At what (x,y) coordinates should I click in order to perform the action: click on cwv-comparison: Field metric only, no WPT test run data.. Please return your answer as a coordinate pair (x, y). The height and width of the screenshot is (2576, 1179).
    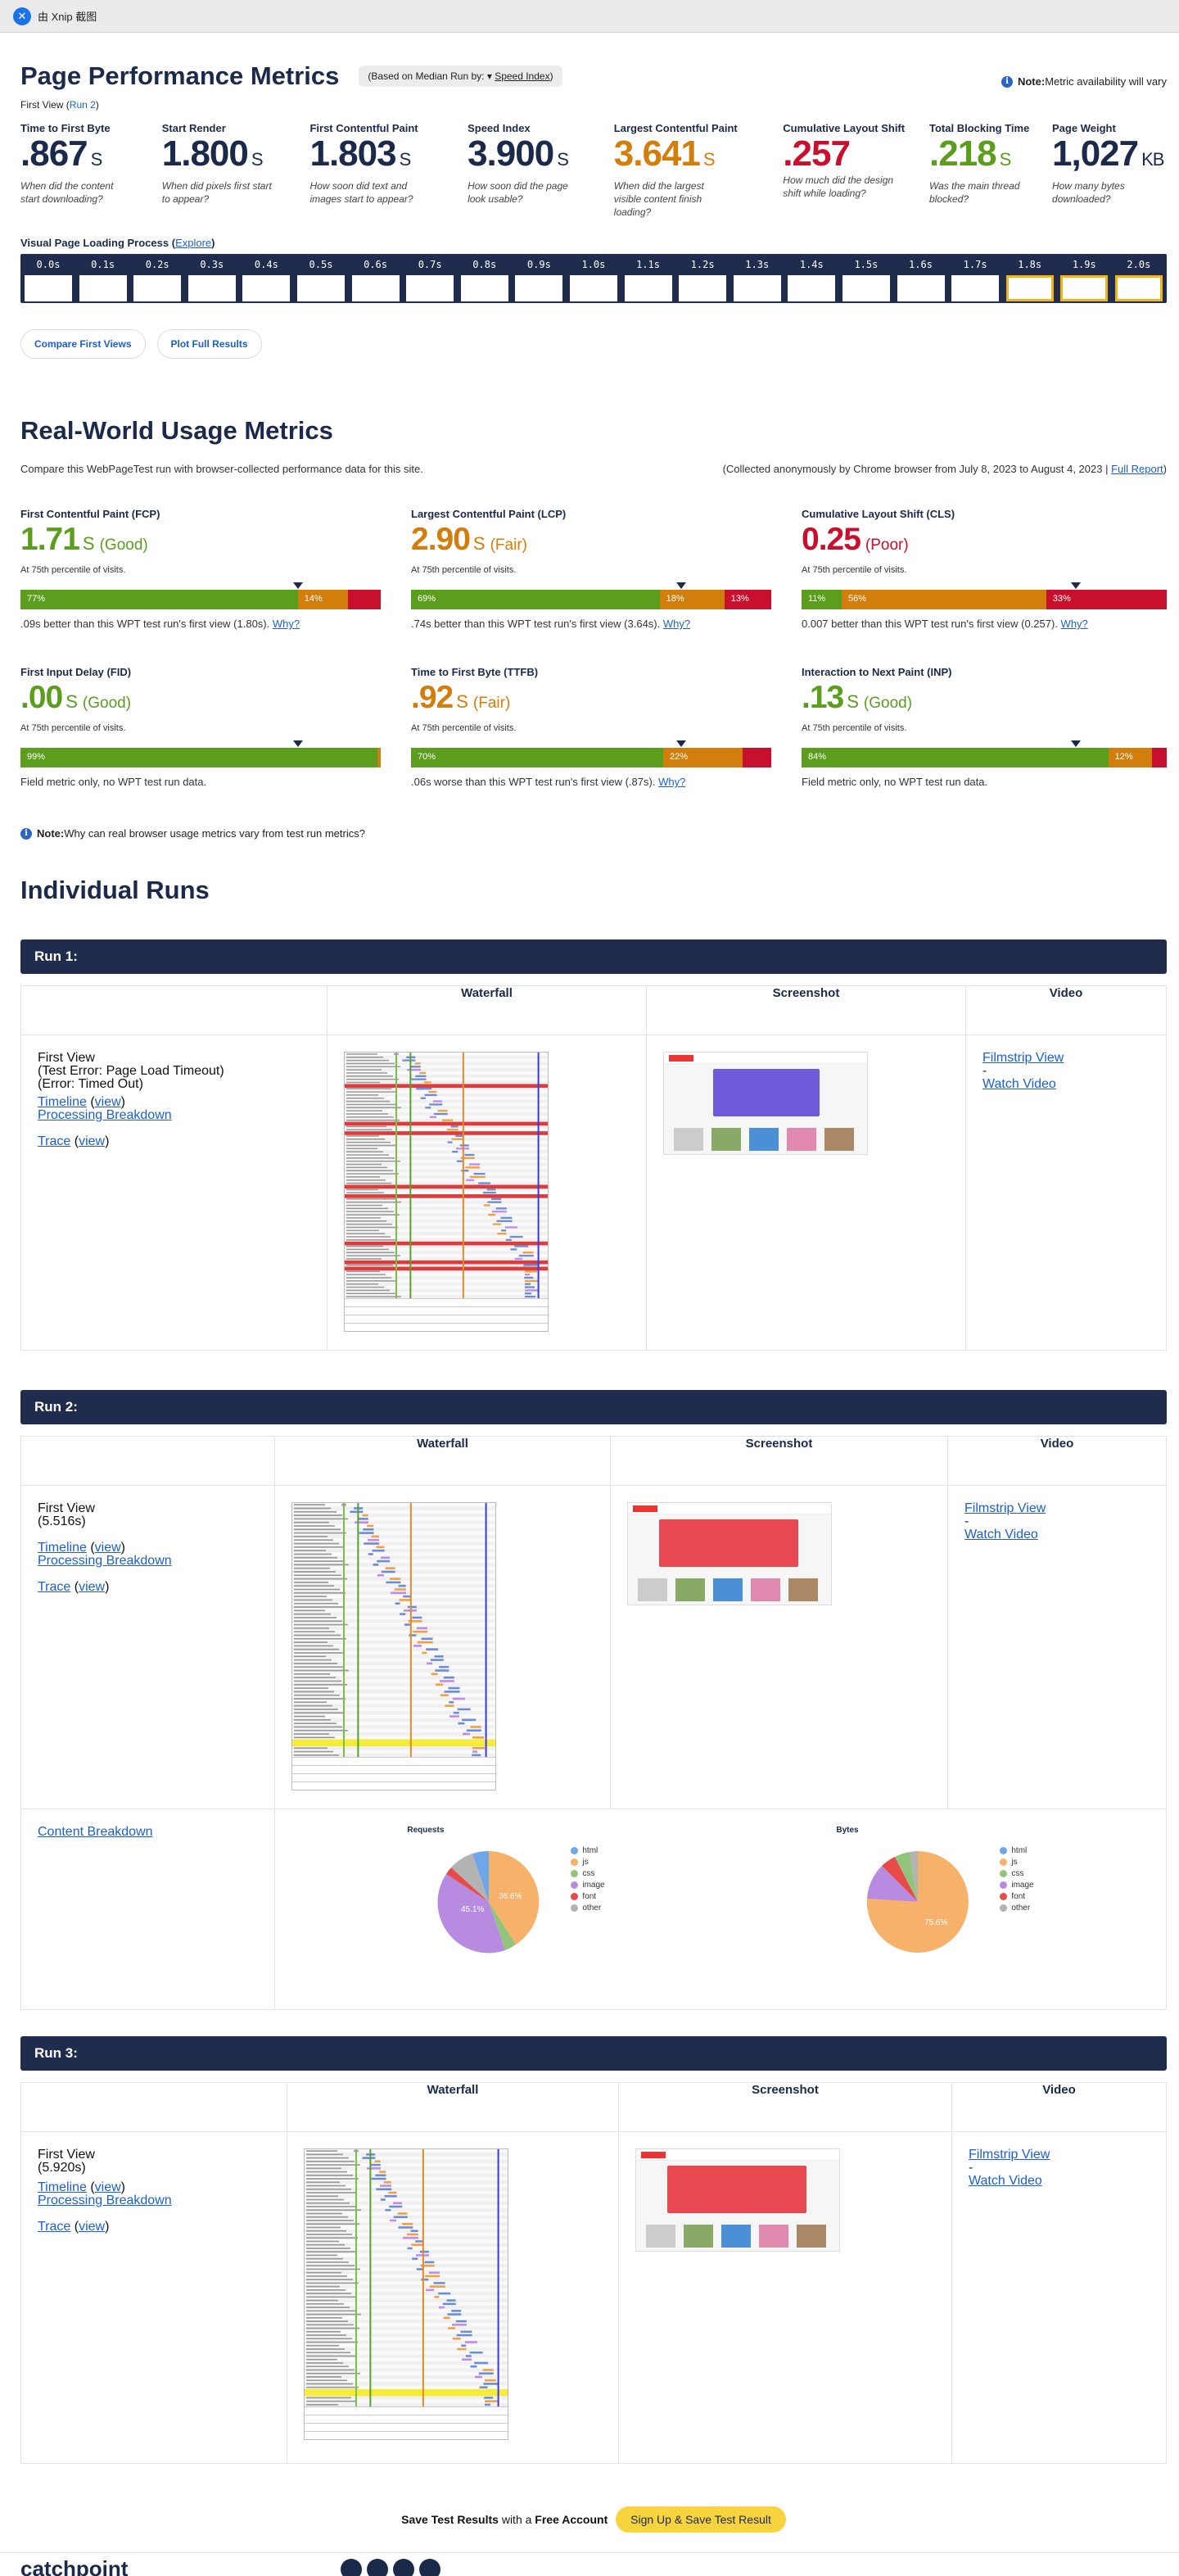
    Looking at the image, I should click on (200, 782).